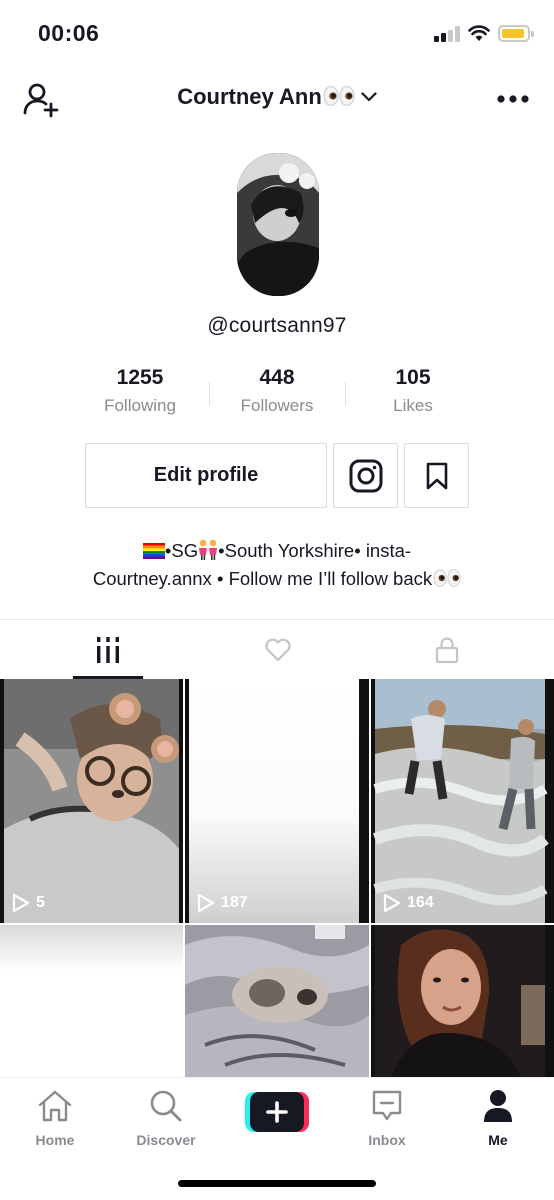 The height and width of the screenshot is (1200, 554). I want to click on profile-header: Courtney Ann, so click(277, 100).